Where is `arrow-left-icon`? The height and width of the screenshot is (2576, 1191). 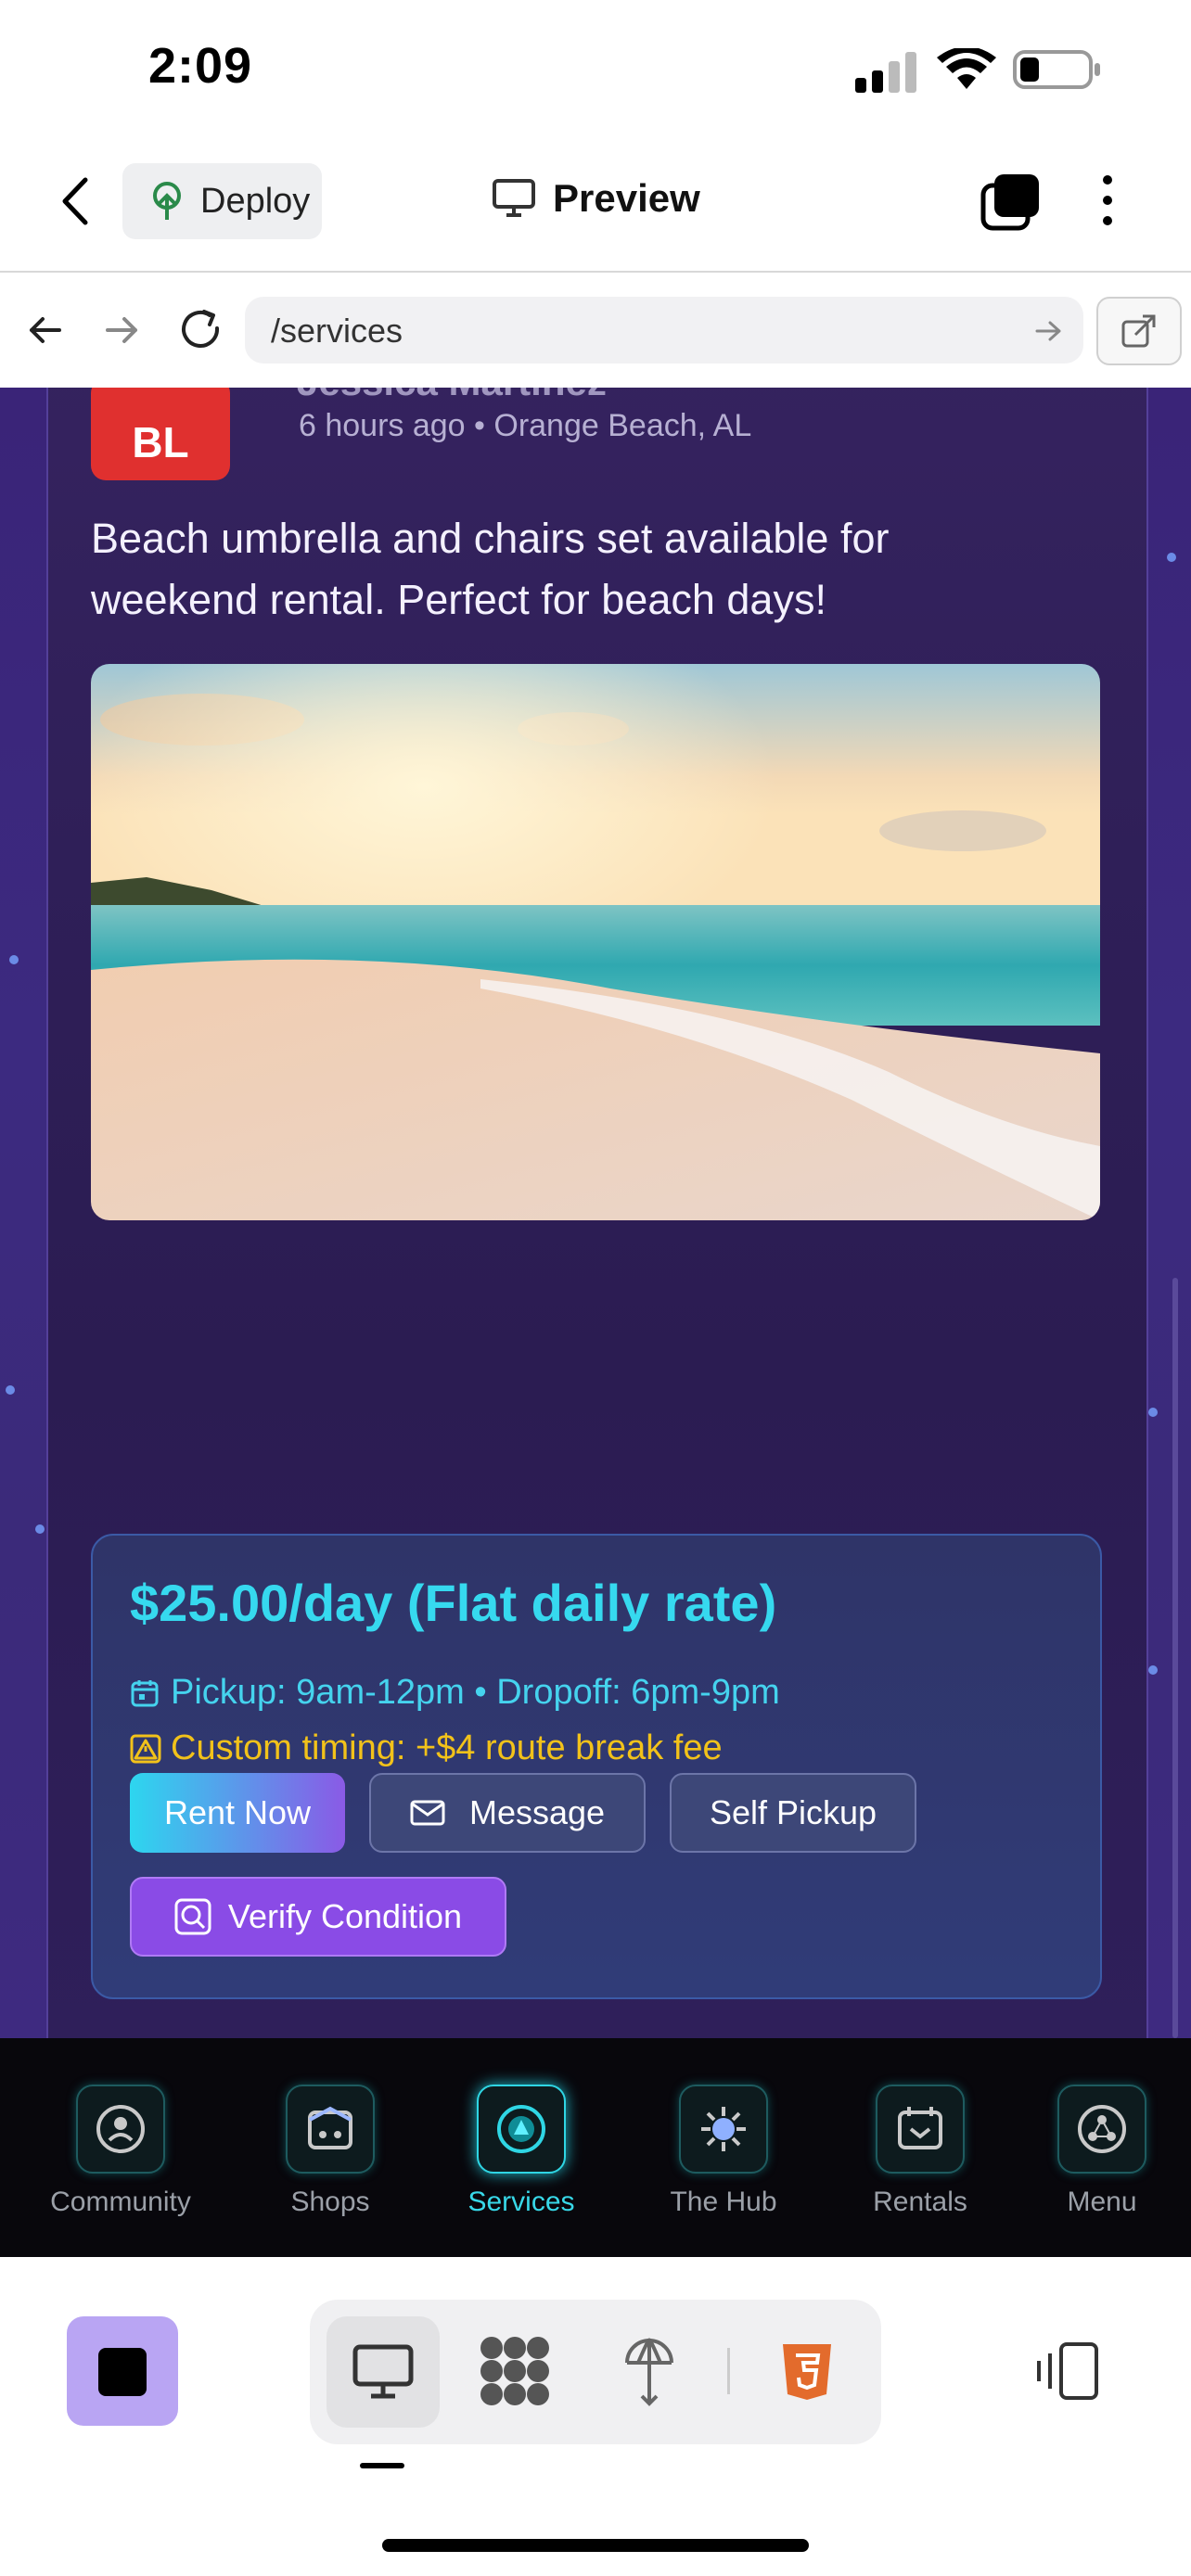 arrow-left-icon is located at coordinates (45, 330).